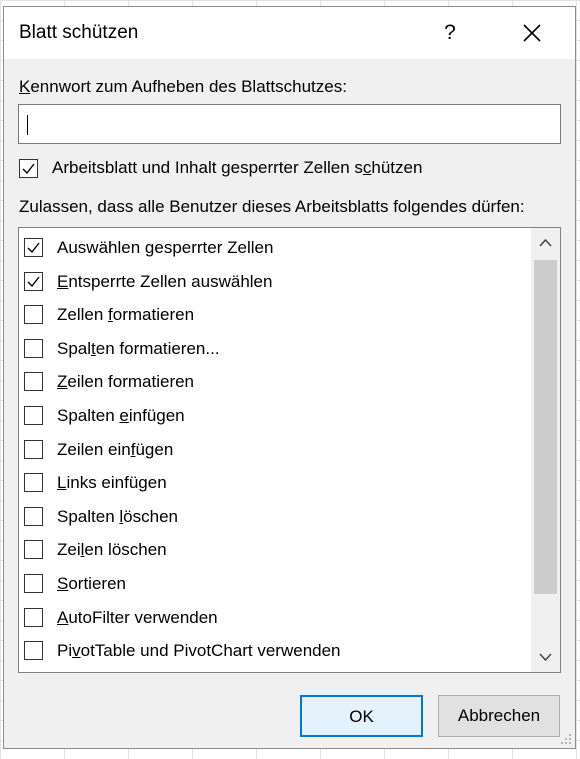 The width and height of the screenshot is (580, 759). Describe the element at coordinates (499, 716) in the screenshot. I see `cancel-button: Abbrechen` at that location.